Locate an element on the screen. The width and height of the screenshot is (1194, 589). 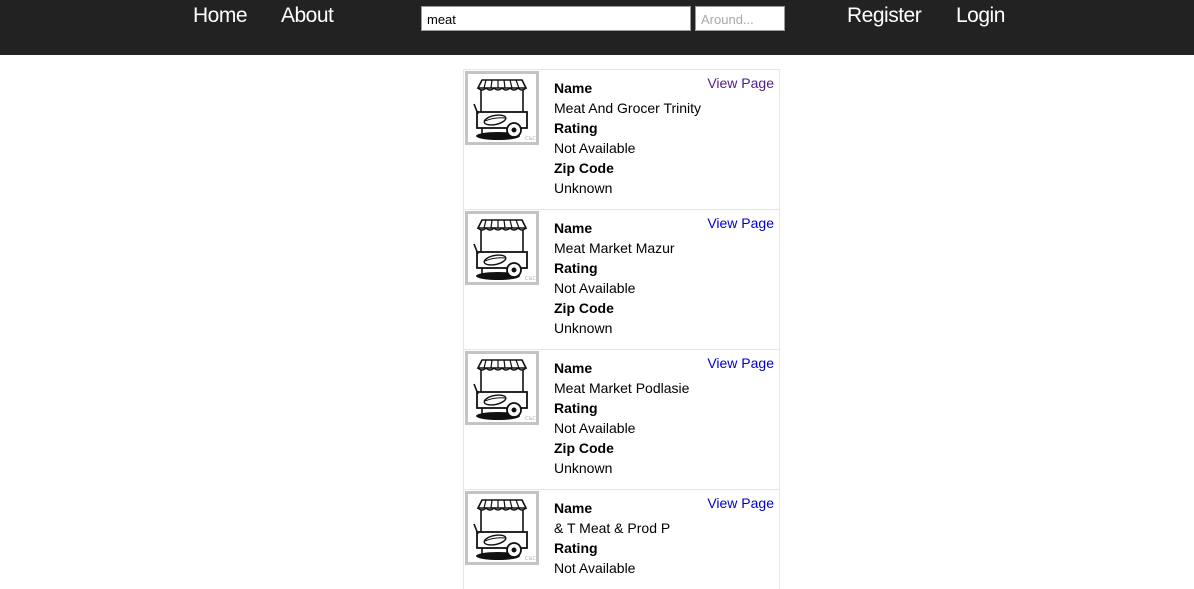
nav-home-link: Home is located at coordinates (220, 16).